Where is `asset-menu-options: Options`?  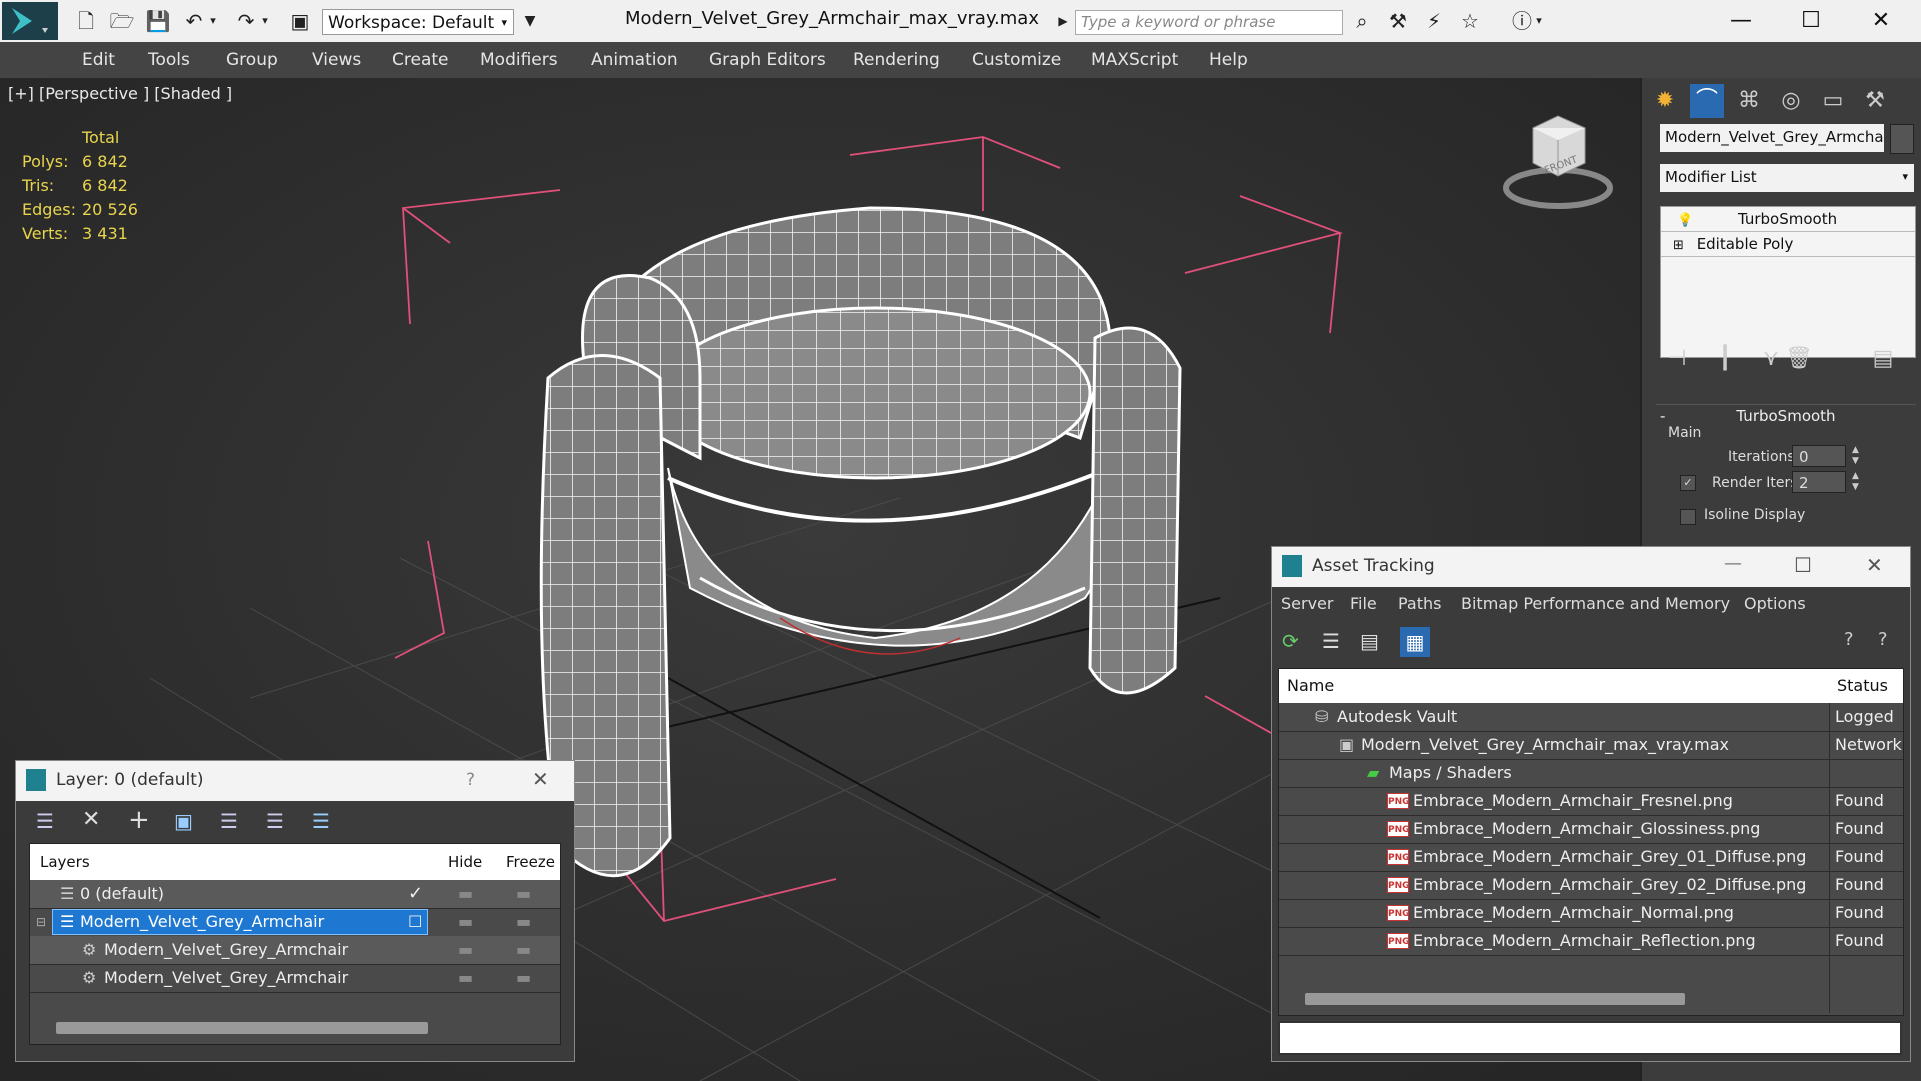
asset-menu-options: Options is located at coordinates (1775, 604).